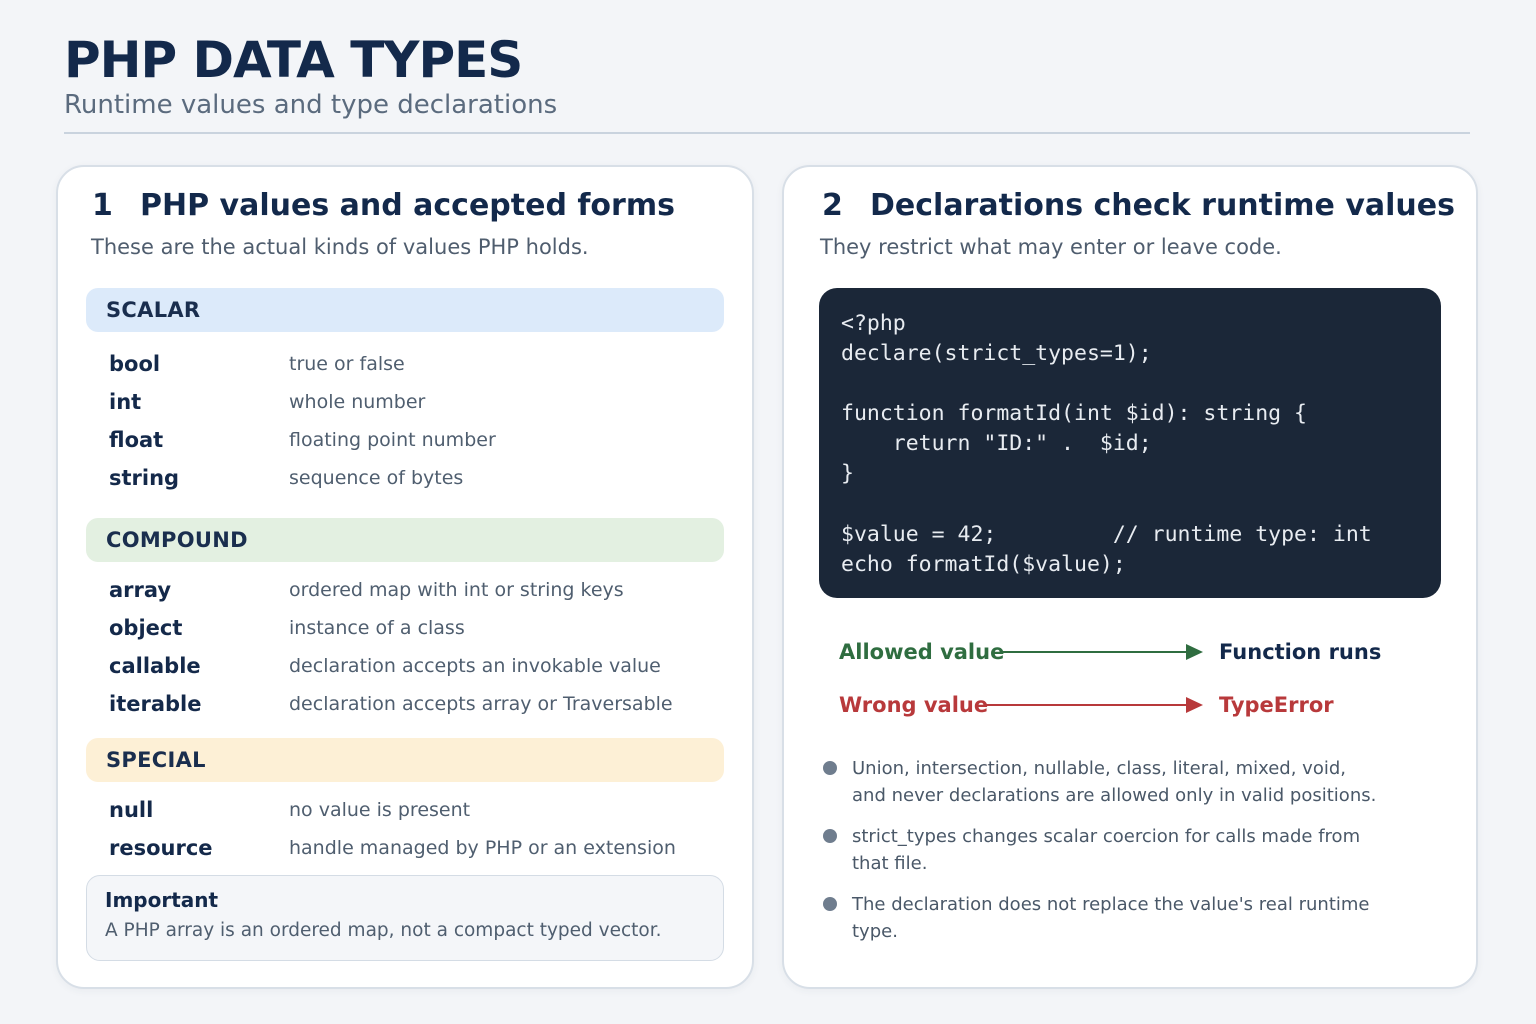 The width and height of the screenshot is (1536, 1024). Describe the element at coordinates (767, 133) in the screenshot. I see `title-divider` at that location.